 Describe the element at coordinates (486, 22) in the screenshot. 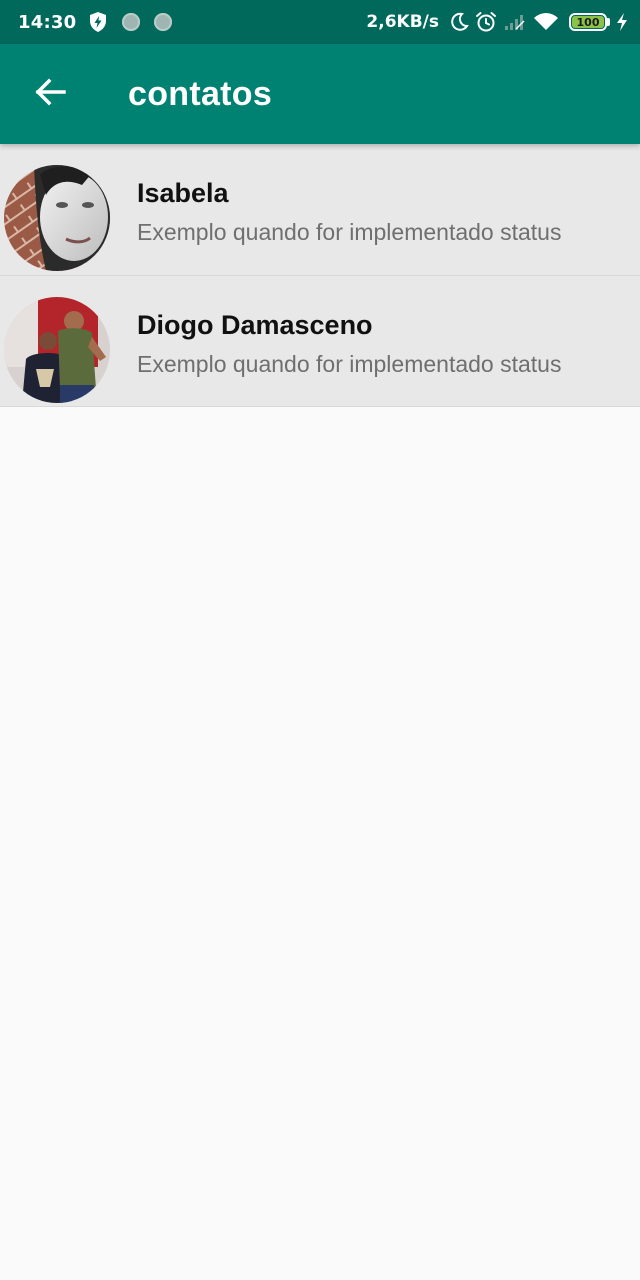

I see `alarm-icon` at that location.